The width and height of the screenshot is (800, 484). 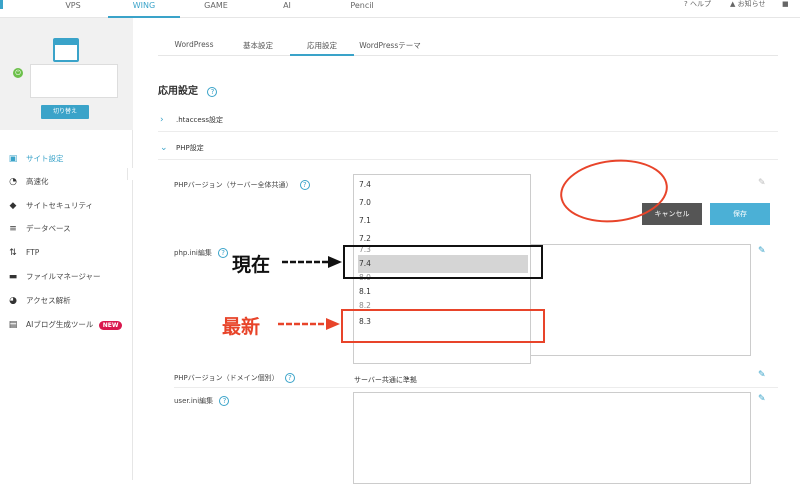 What do you see at coordinates (13, 253) in the screenshot?
I see `transfer-icon: ⇅` at bounding box center [13, 253].